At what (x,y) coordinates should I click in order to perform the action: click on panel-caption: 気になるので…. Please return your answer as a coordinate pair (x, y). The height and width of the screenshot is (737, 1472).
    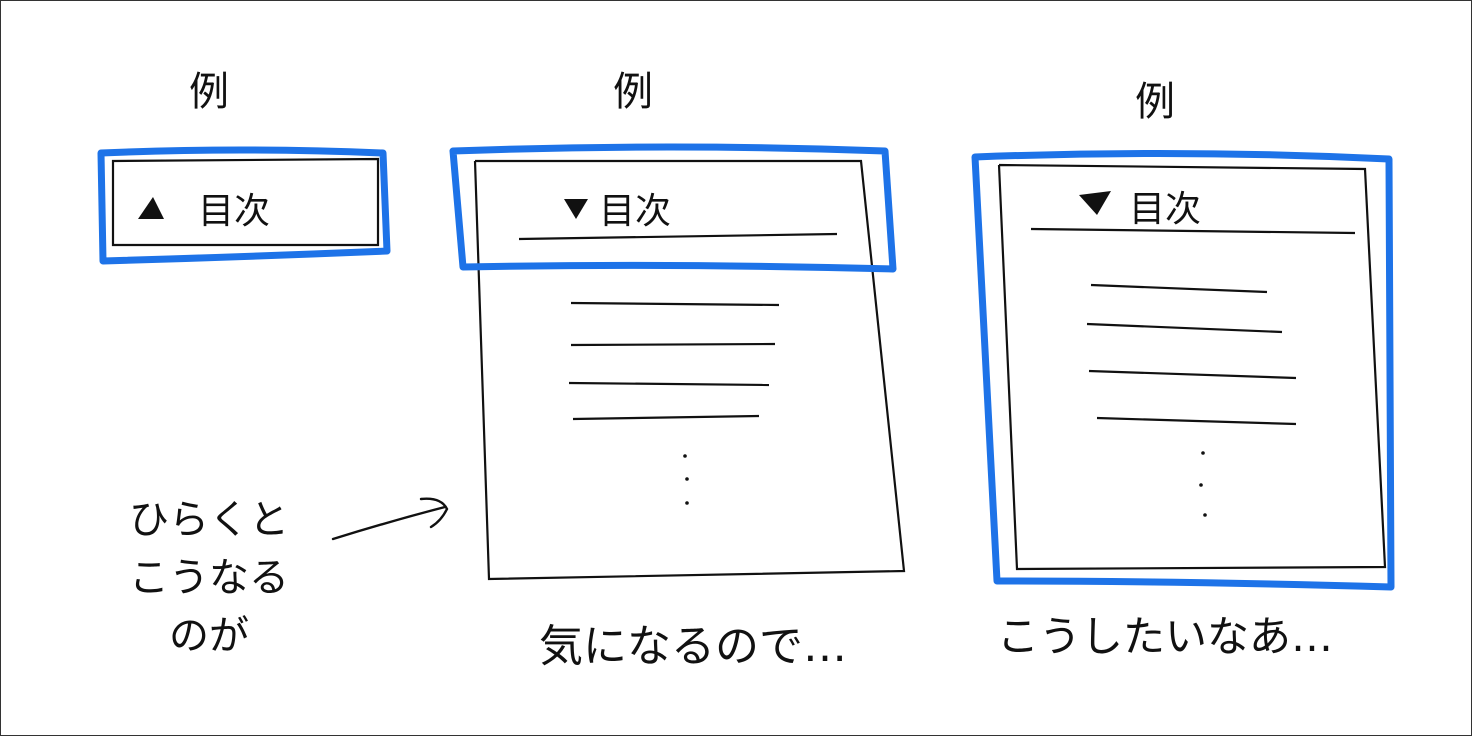
    Looking at the image, I should click on (693, 646).